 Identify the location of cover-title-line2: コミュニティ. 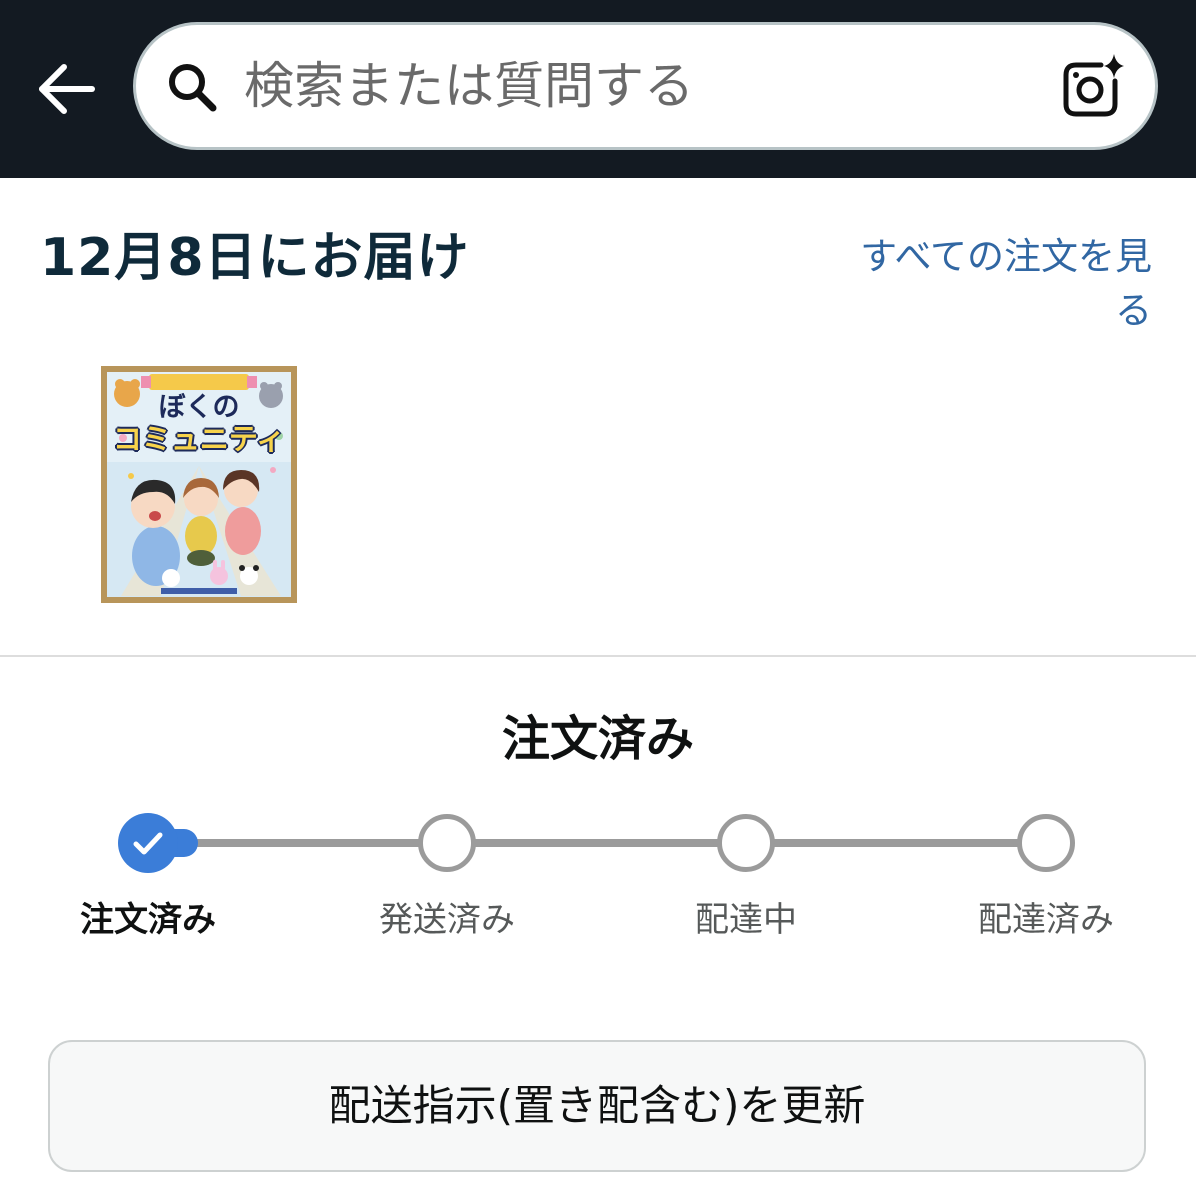
(199, 439).